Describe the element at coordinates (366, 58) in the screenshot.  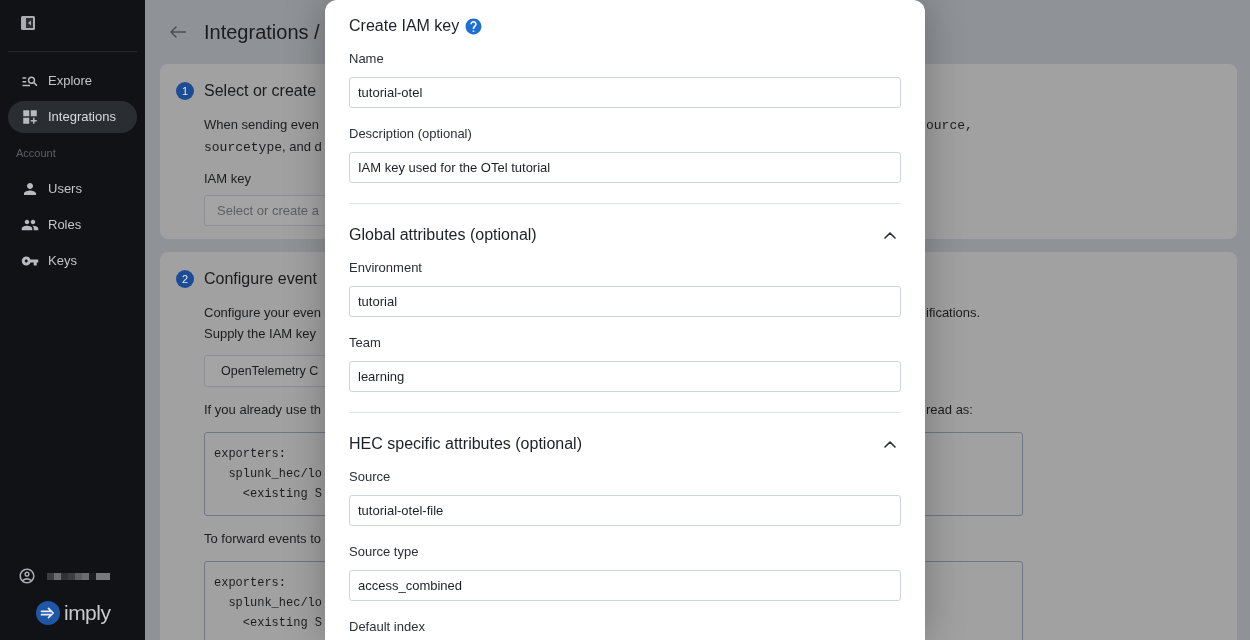
I see `field-label: Name` at that location.